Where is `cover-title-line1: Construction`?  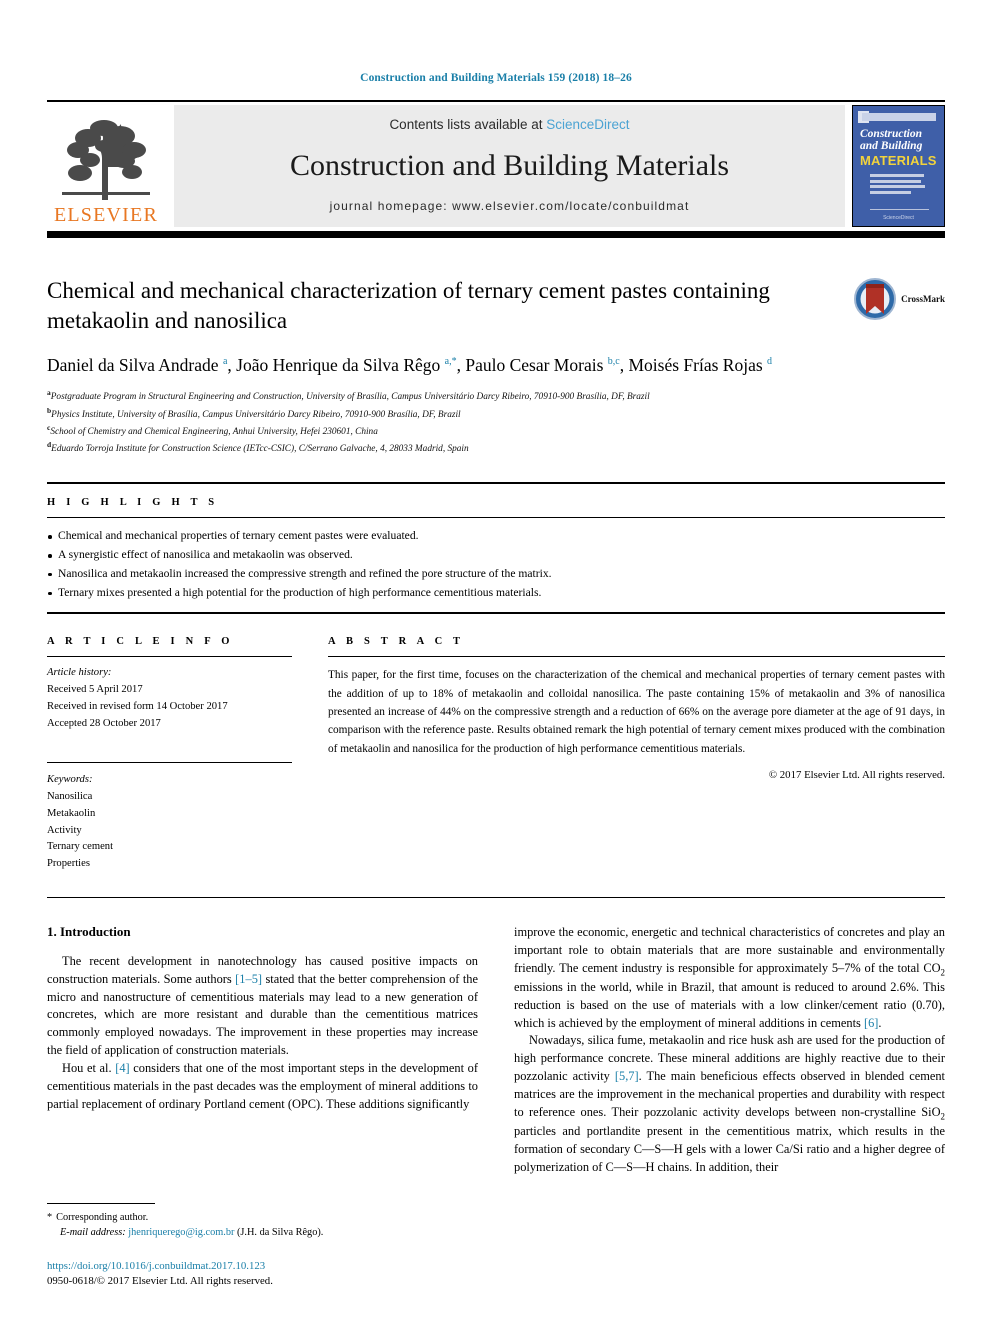 cover-title-line1: Construction is located at coordinates (891, 134).